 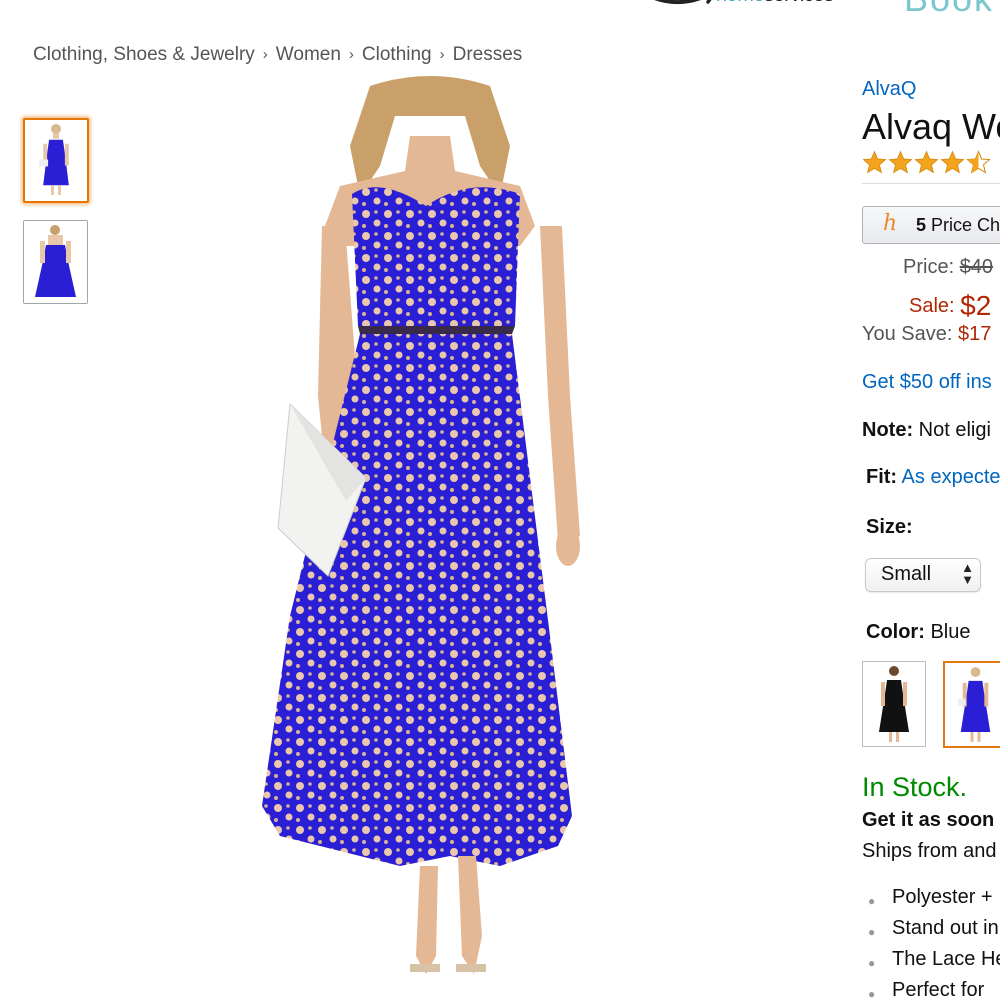 I want to click on divider, so click(x=931, y=183).